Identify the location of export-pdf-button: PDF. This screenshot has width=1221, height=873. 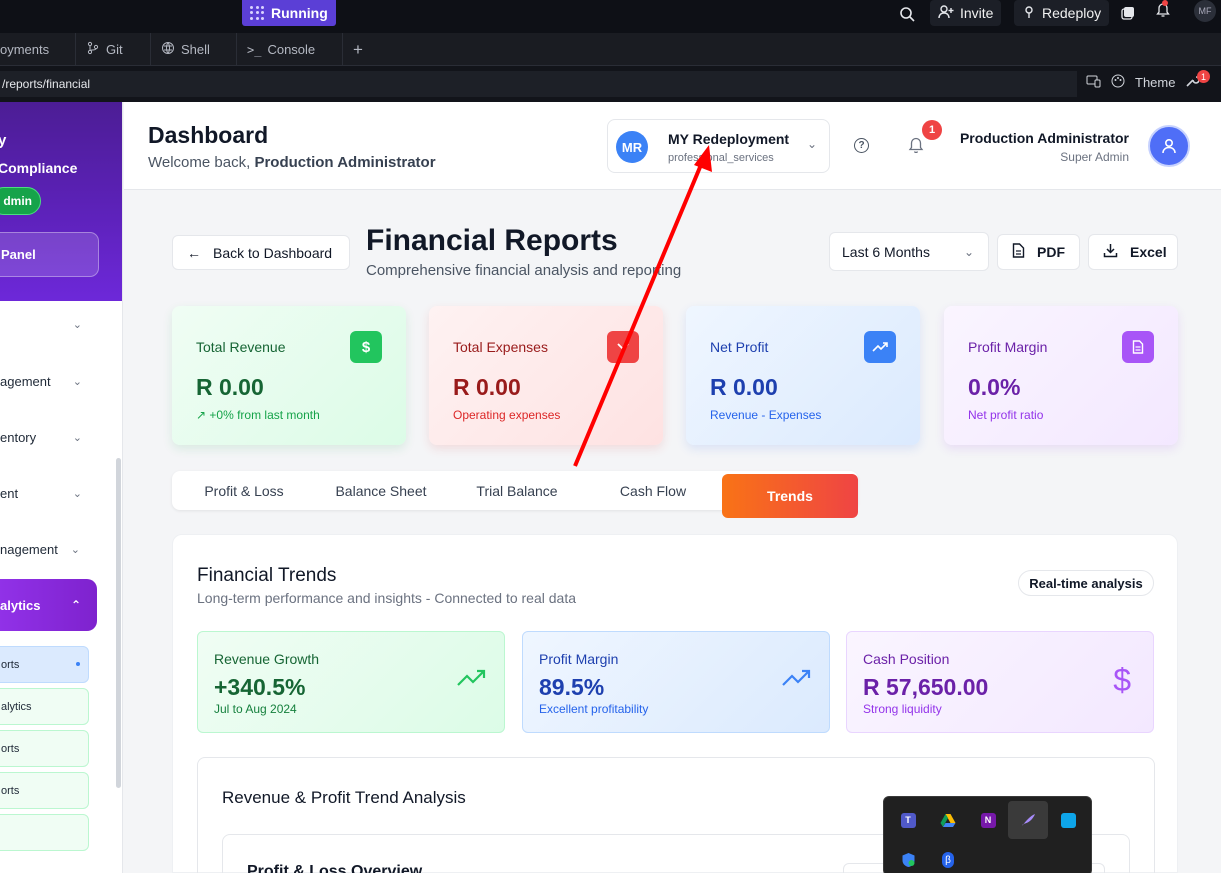
(1038, 252).